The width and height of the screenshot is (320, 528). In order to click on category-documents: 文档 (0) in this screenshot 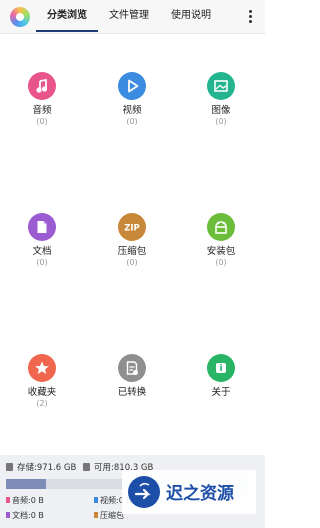, I will do `click(42, 240)`.